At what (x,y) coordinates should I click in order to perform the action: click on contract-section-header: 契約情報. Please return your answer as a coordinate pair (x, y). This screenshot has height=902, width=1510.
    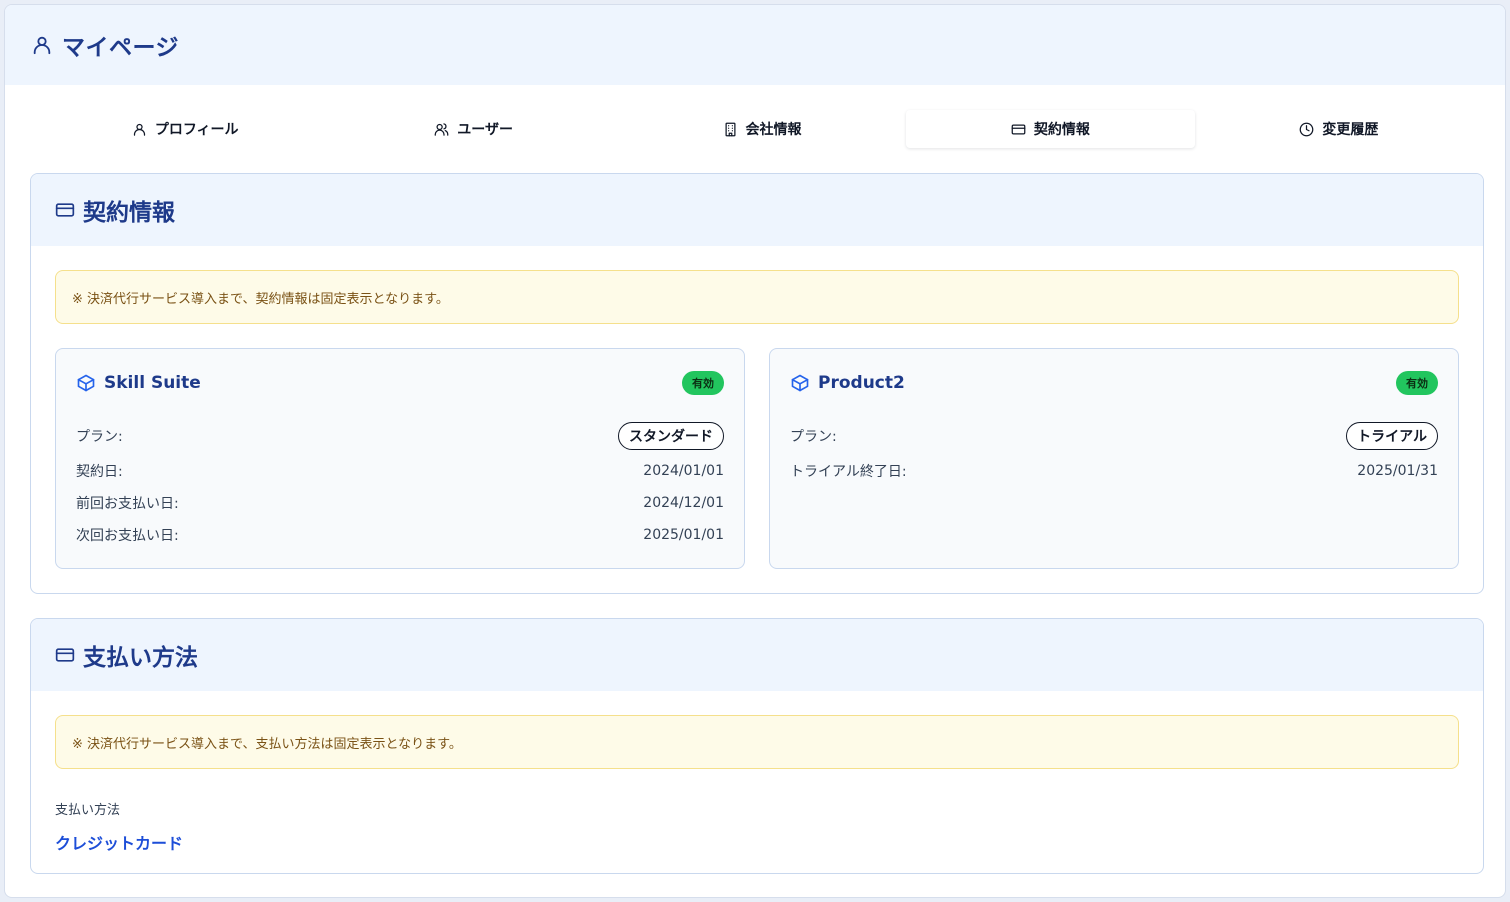
    Looking at the image, I should click on (757, 210).